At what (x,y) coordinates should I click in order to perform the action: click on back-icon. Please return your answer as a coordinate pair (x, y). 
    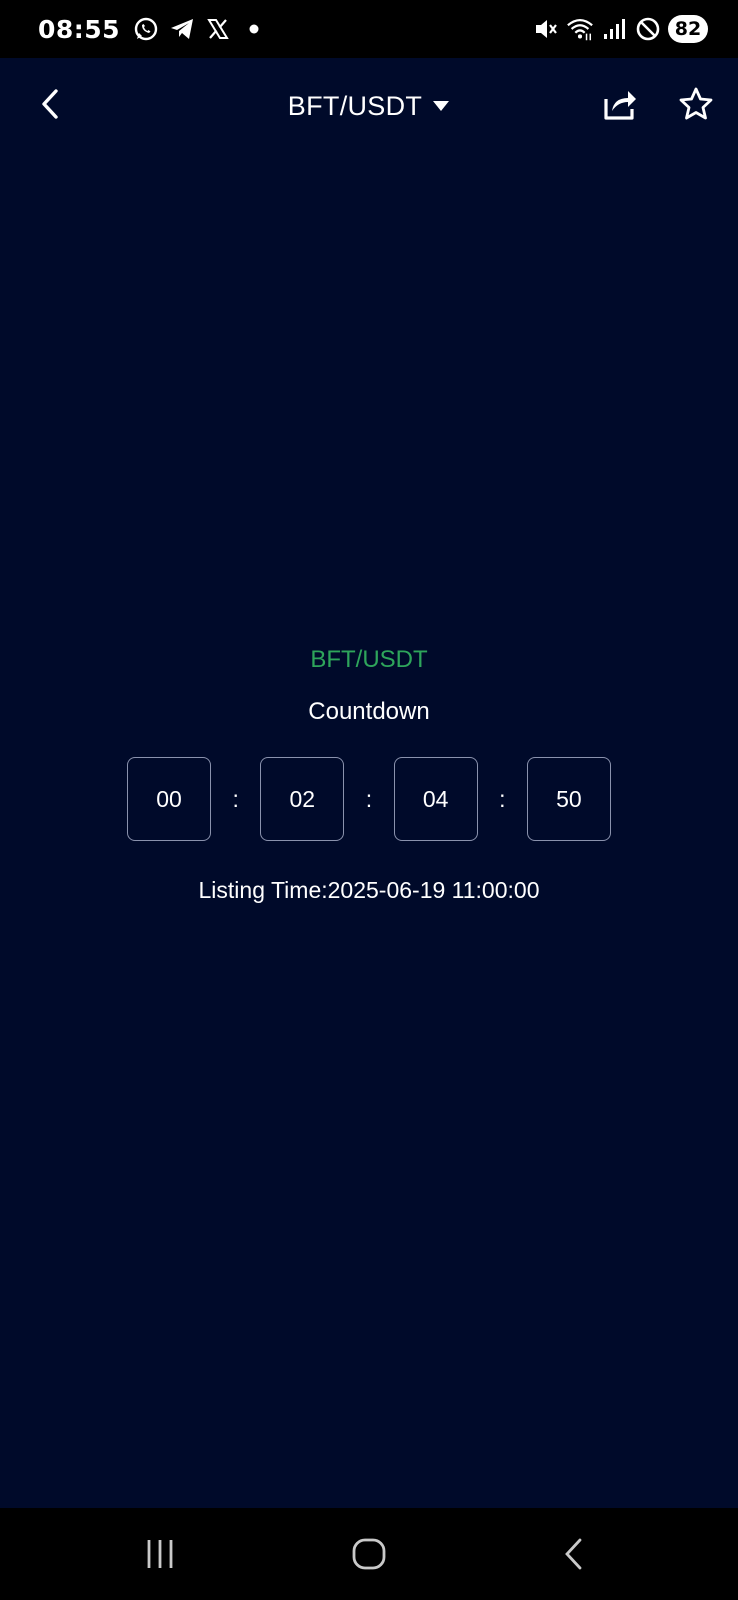
    Looking at the image, I should click on (573, 1554).